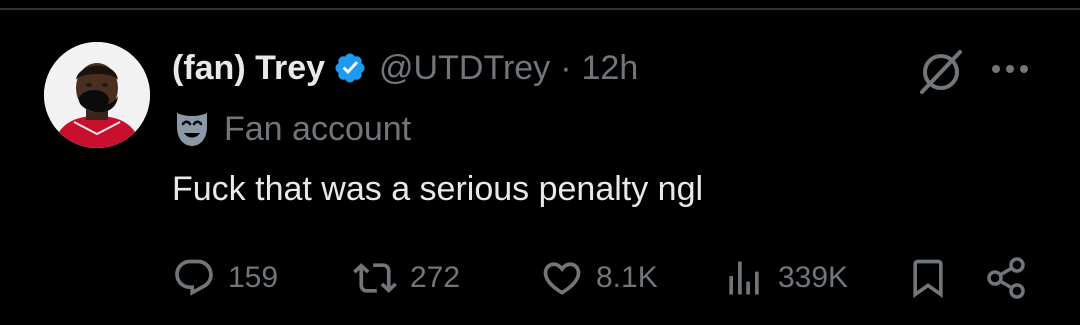  Describe the element at coordinates (375, 278) in the screenshot. I see `retweet-icon` at that location.